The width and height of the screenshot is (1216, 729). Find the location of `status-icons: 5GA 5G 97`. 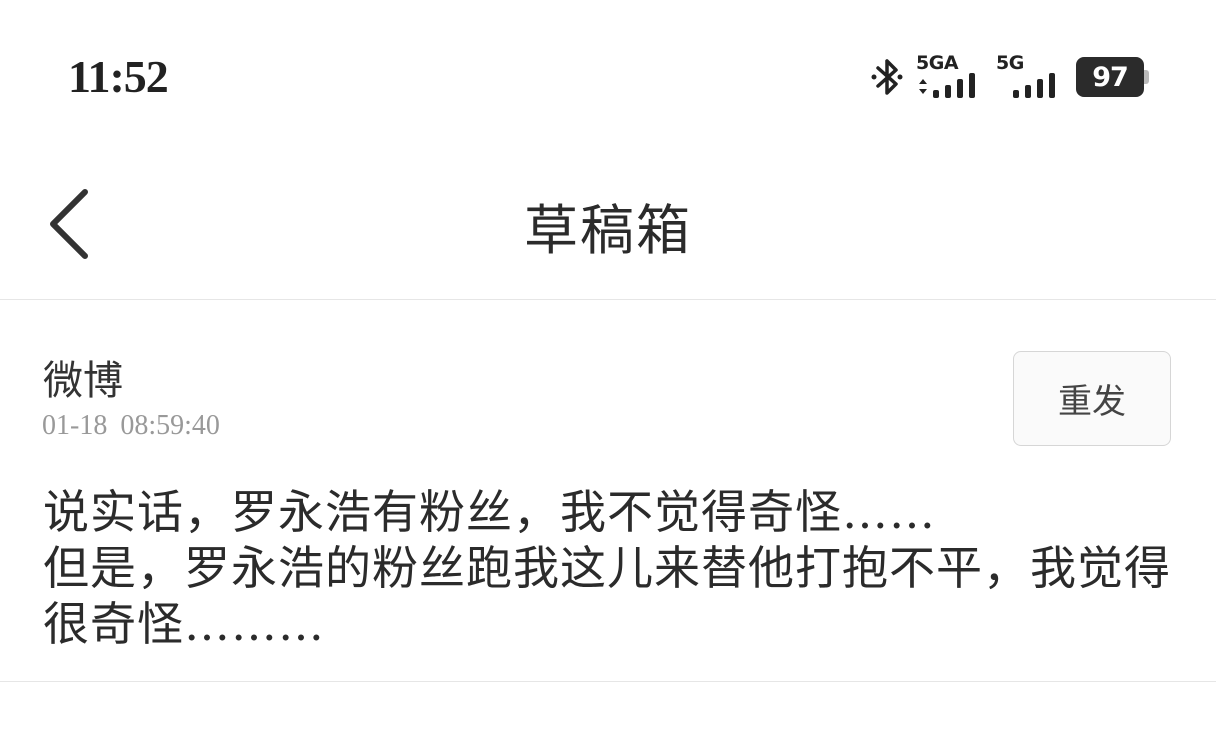

status-icons: 5GA 5G 97 is located at coordinates (1009, 76).